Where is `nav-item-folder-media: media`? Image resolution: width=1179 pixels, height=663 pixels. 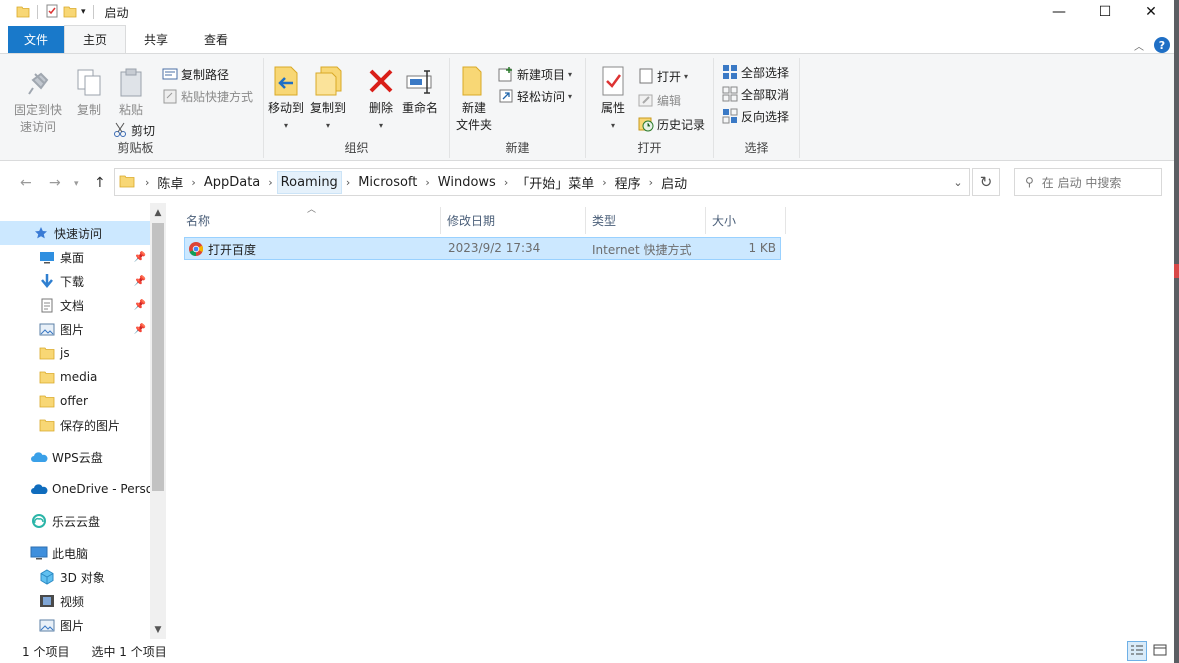 nav-item-folder-media: media is located at coordinates (75, 377).